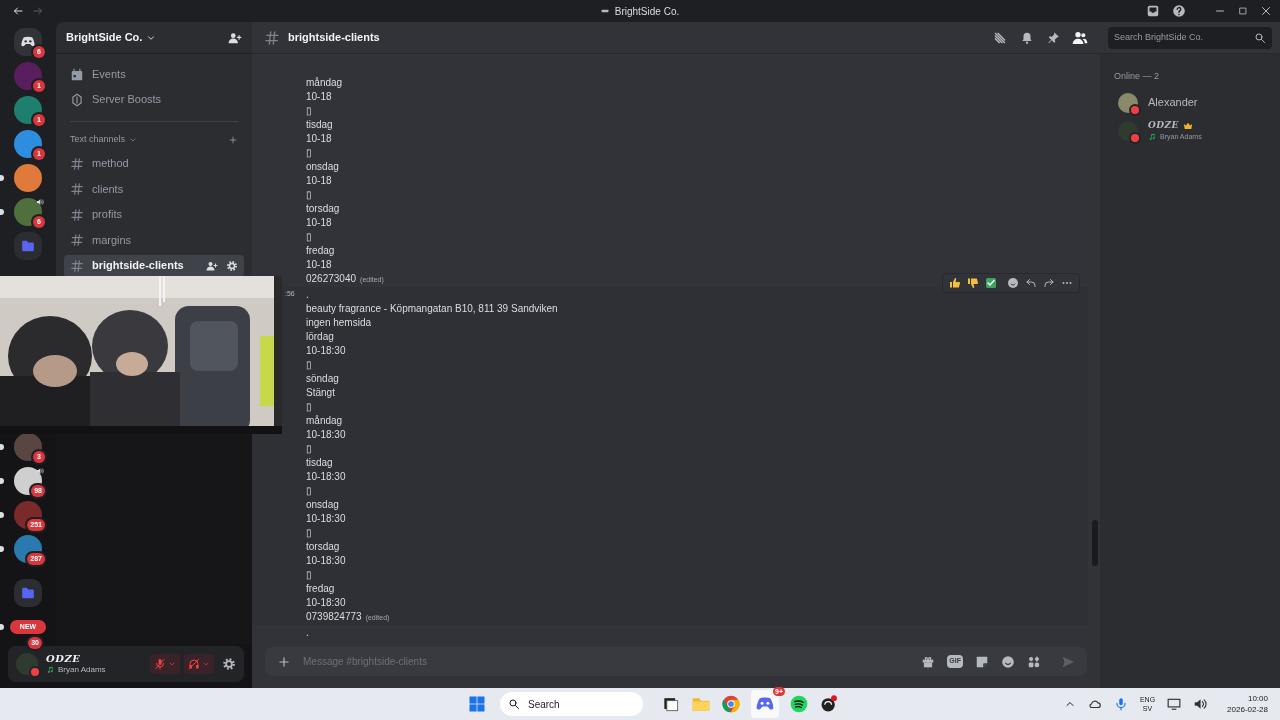 The width and height of the screenshot is (1280, 720). Describe the element at coordinates (991, 283) in the screenshot. I see `checkmark-icon` at that location.